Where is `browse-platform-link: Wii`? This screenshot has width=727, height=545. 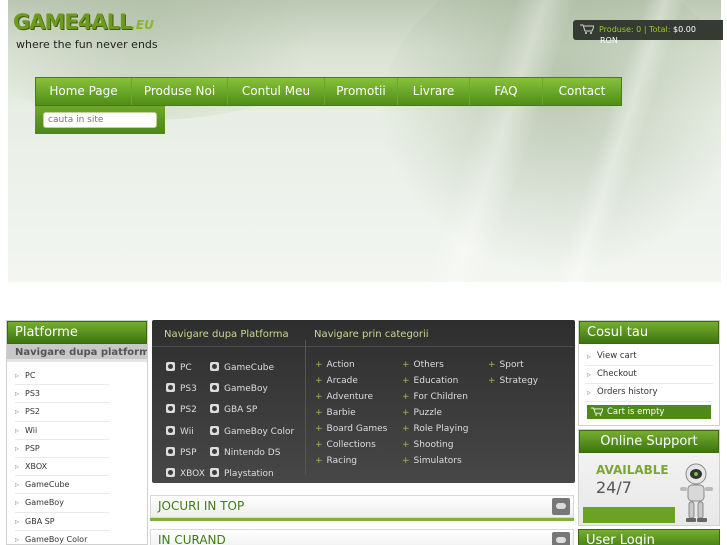 browse-platform-link: Wii is located at coordinates (180, 431).